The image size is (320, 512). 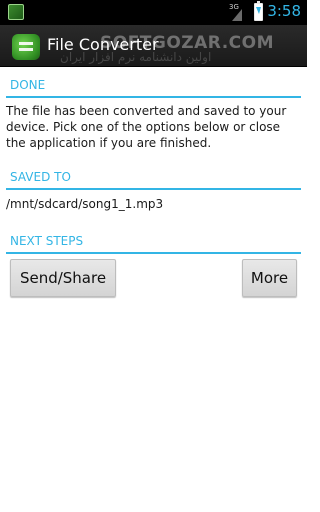 I want to click on section-header-saved-to-label: SAVED TO, so click(x=40, y=177).